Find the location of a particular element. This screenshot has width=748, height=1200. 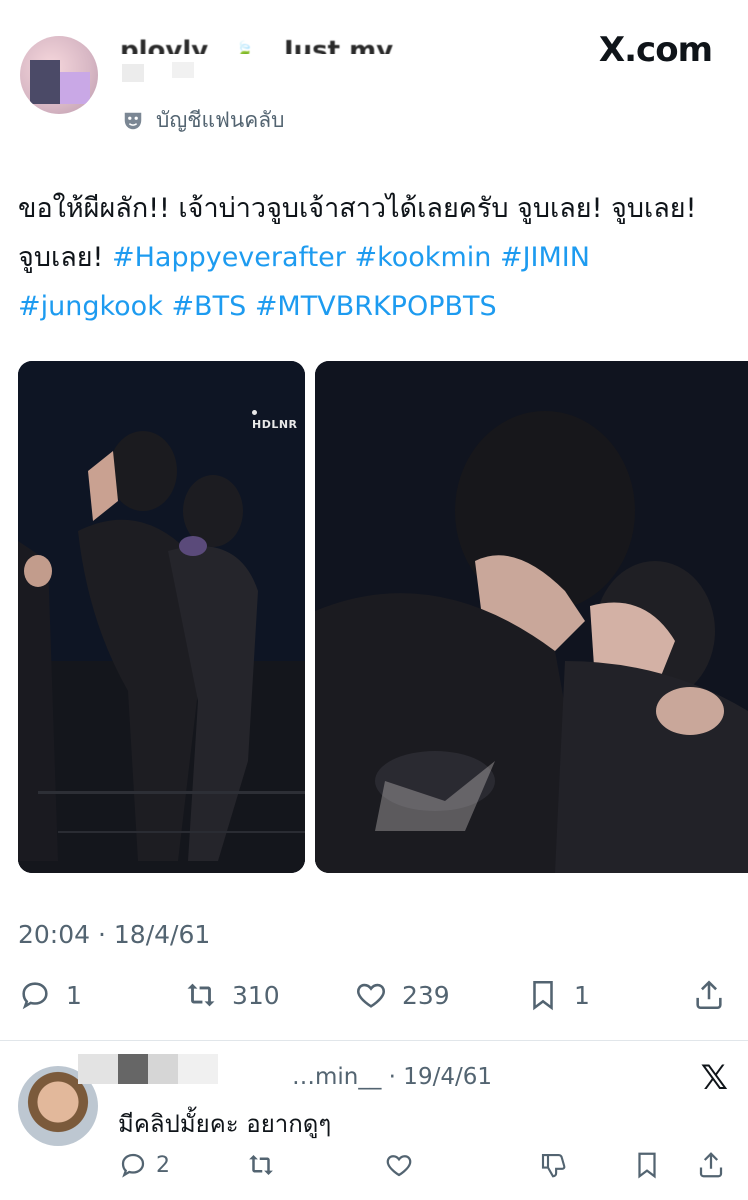

hashtag-link: #JIMIN is located at coordinates (545, 257).